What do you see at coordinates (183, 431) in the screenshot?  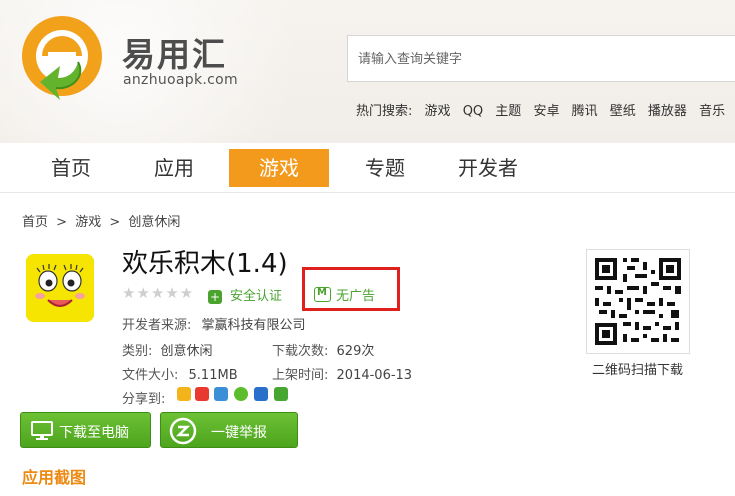 I see `report-icon` at bounding box center [183, 431].